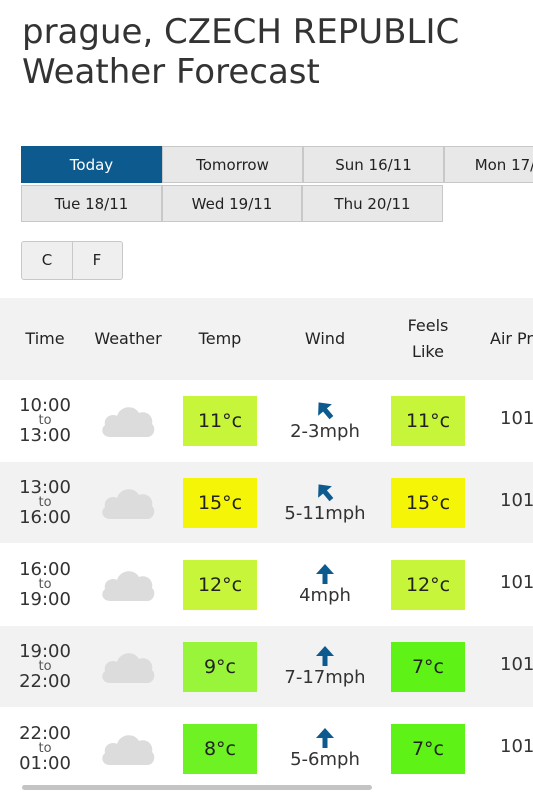  Describe the element at coordinates (325, 595) in the screenshot. I see `wind-speed: 4mph` at that location.